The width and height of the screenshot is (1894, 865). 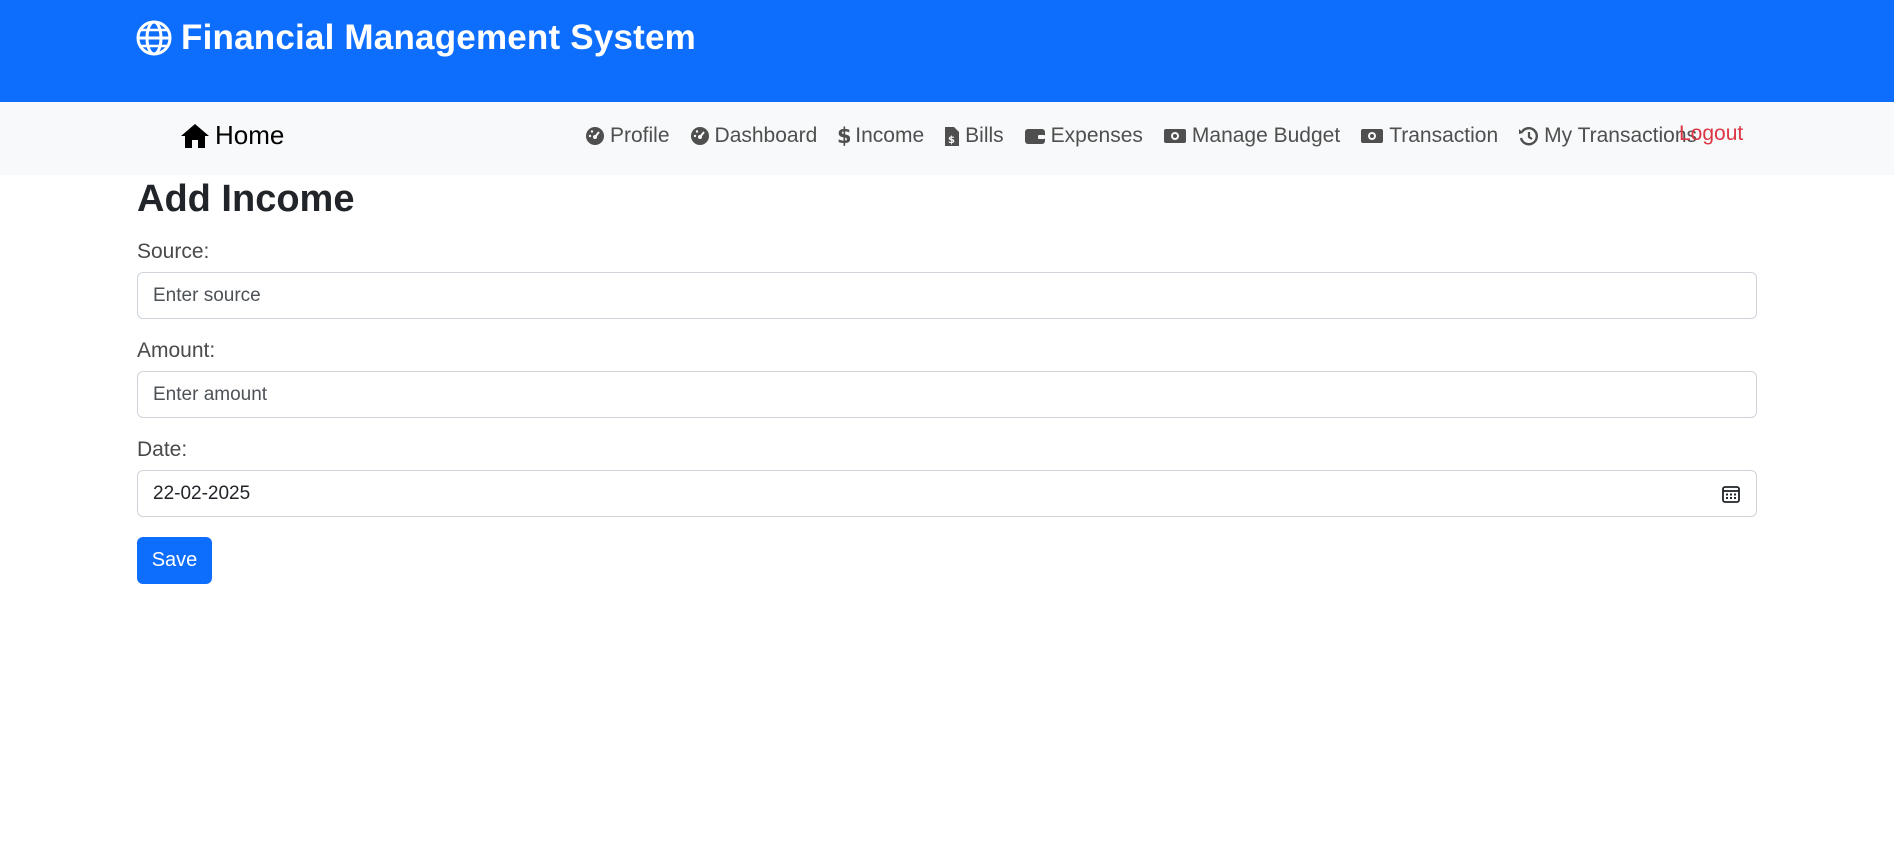 I want to click on date-value: 22-02-2025, so click(x=202, y=493).